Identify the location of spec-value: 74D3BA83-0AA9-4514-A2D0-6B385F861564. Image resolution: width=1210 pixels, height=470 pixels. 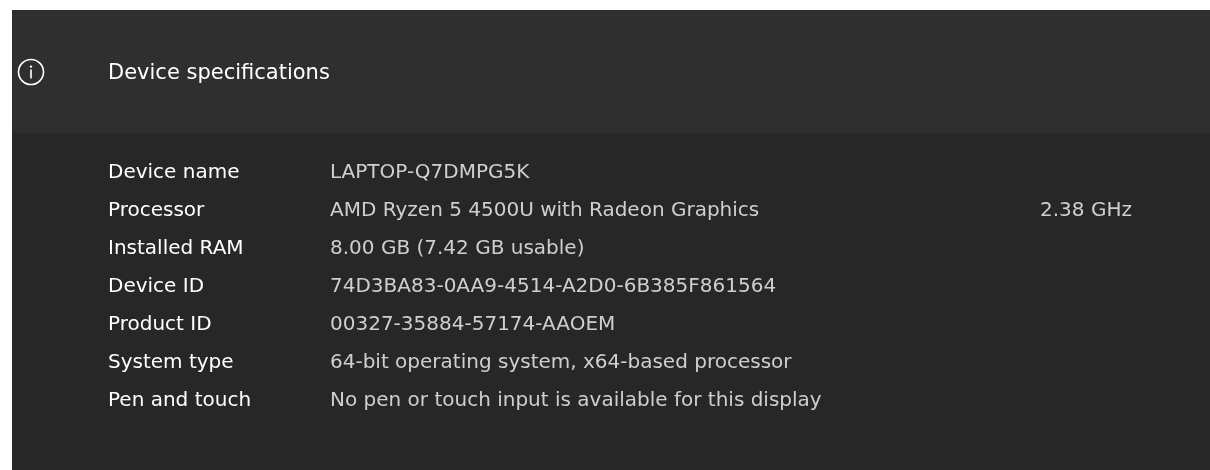
(554, 285).